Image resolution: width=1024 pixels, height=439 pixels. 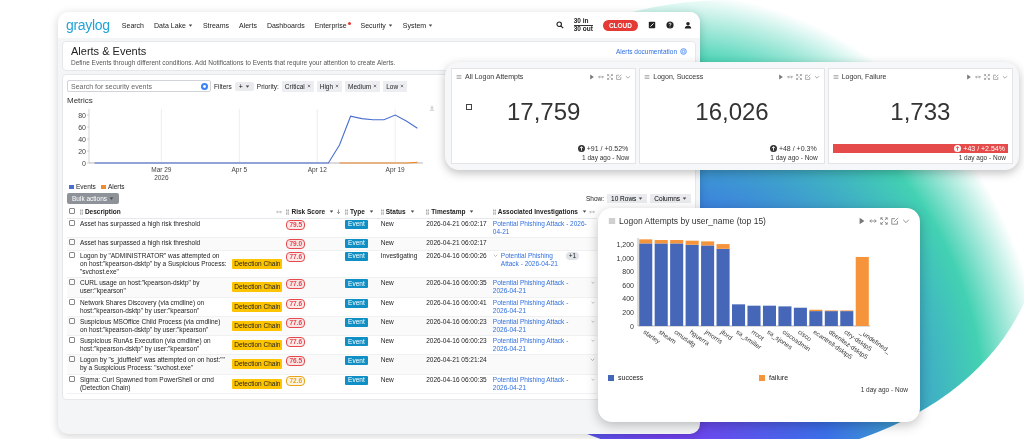 I want to click on search-icon, so click(x=559, y=25).